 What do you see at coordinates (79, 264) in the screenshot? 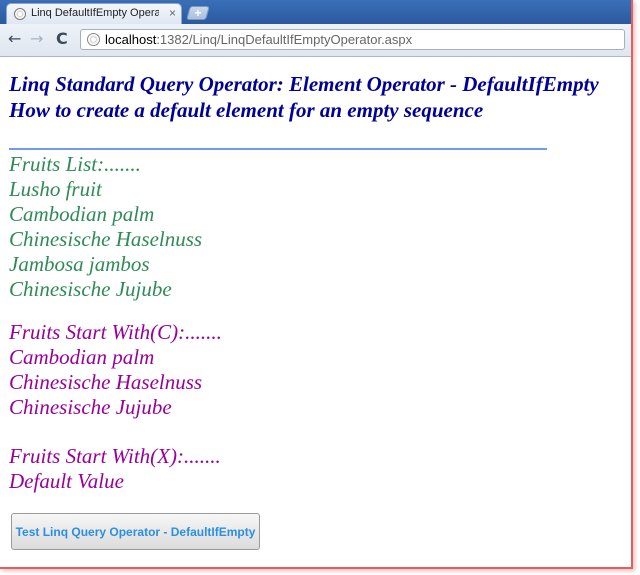
I see `list-item: Jambosa jambos` at bounding box center [79, 264].